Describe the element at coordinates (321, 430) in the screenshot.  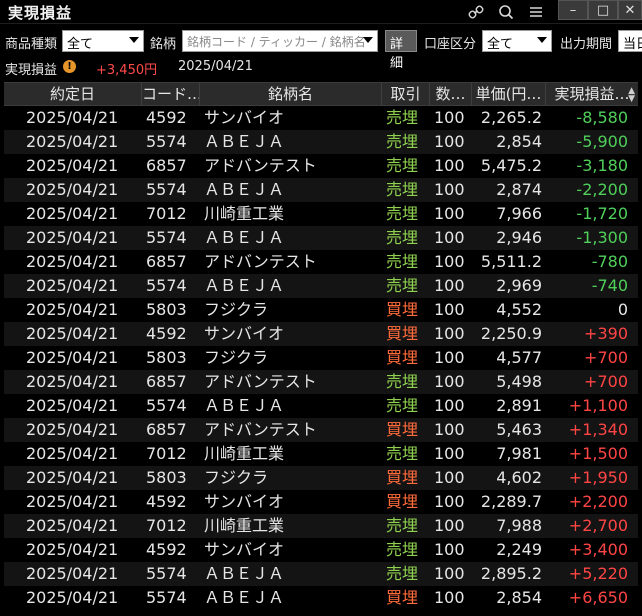
I see `table-row: 2025/04/21 6857 アドバンテスト 買埋 100 5,463 +1,340` at that location.